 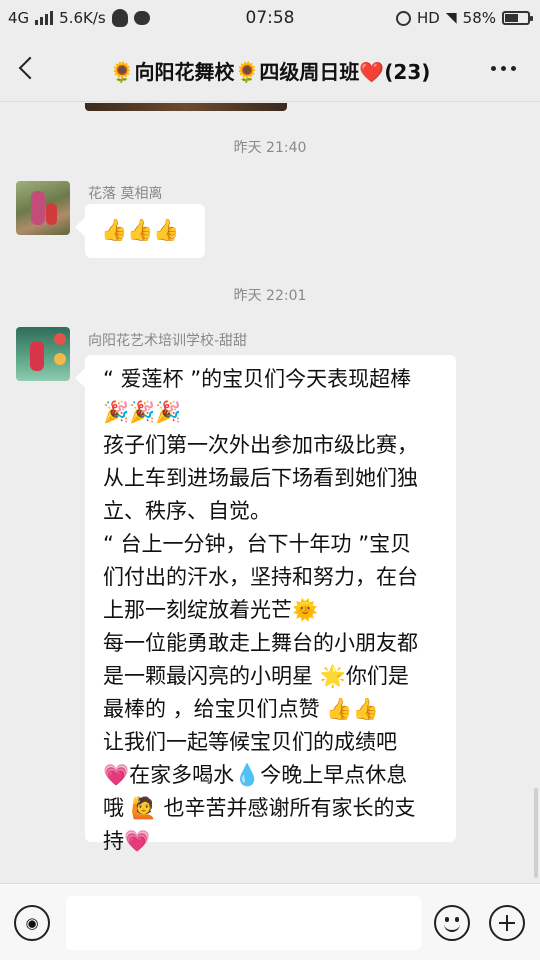 What do you see at coordinates (29, 69) in the screenshot?
I see `back-button` at bounding box center [29, 69].